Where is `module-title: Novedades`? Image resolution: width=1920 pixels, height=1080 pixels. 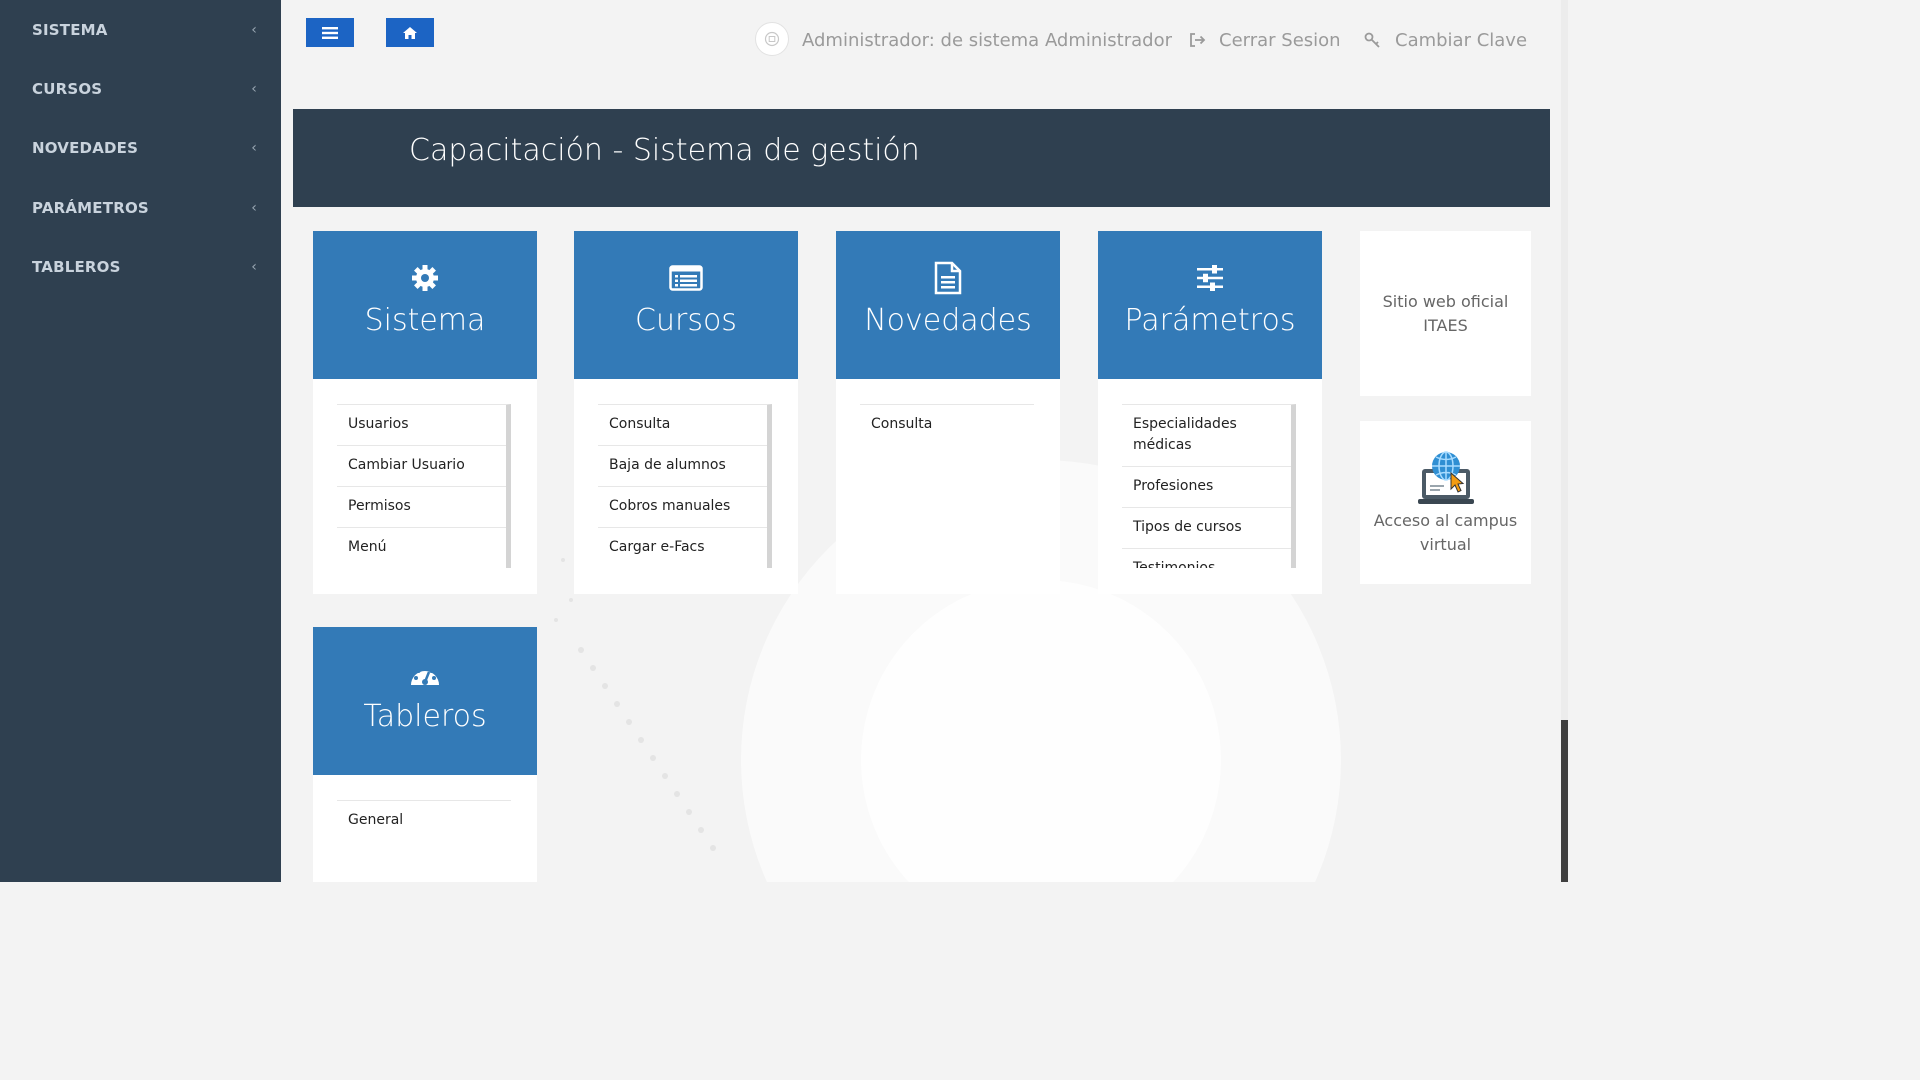 module-title: Novedades is located at coordinates (948, 320).